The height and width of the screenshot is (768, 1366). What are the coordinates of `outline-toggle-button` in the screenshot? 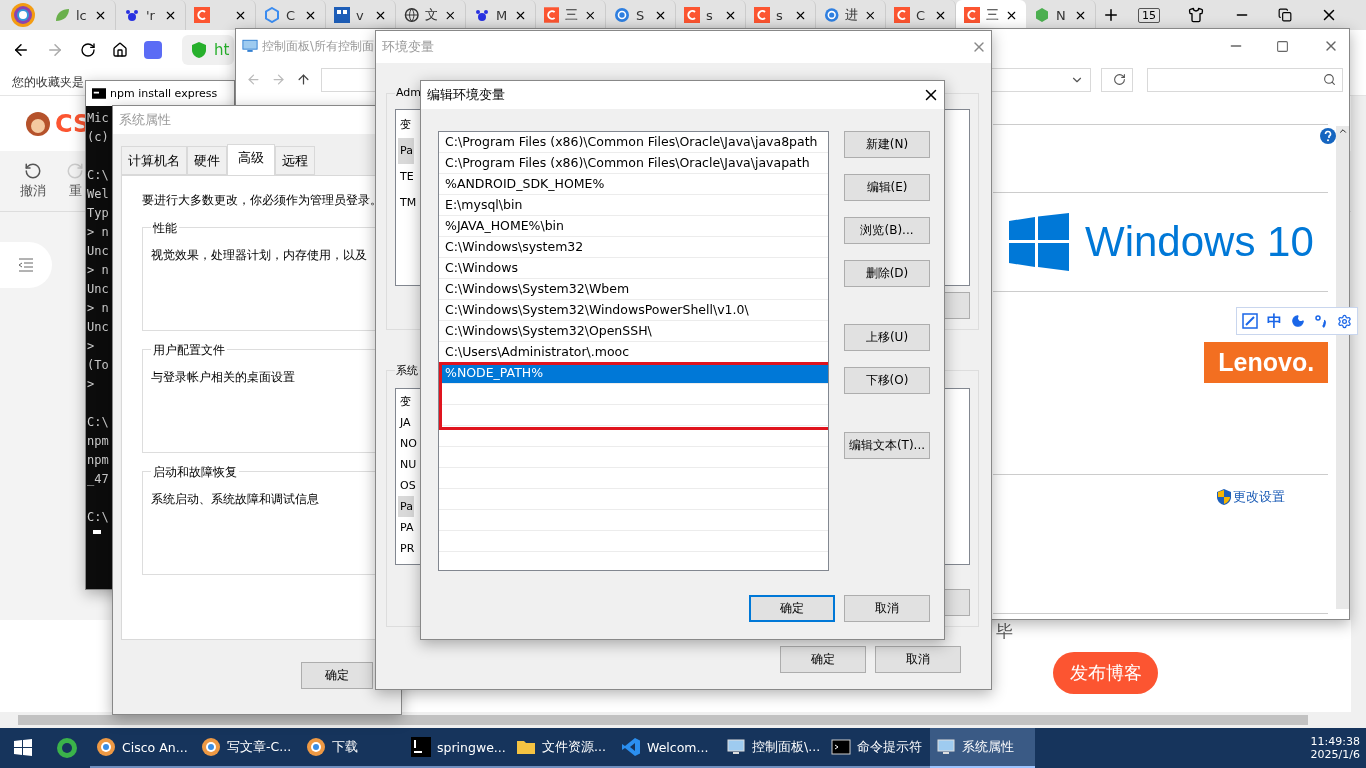 It's located at (26, 265).